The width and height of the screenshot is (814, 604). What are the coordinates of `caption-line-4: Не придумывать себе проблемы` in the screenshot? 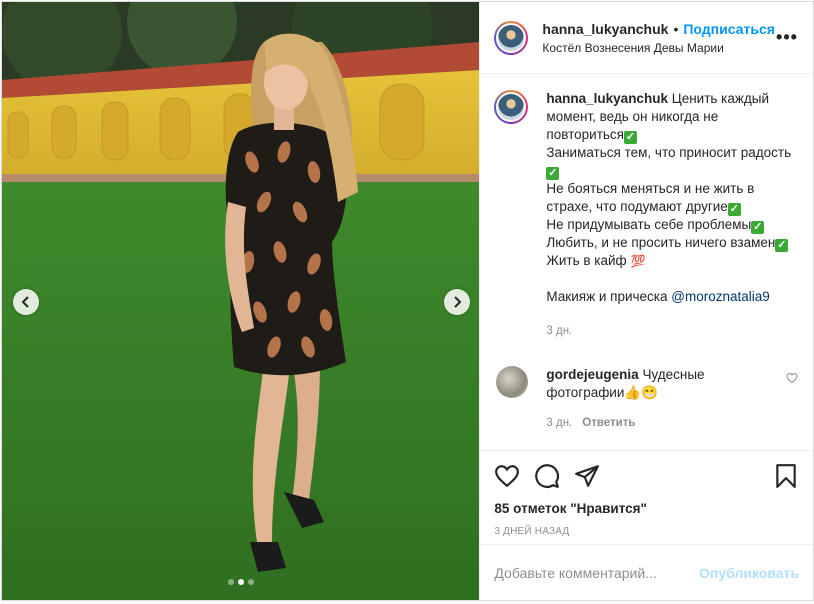 It's located at (649, 224).